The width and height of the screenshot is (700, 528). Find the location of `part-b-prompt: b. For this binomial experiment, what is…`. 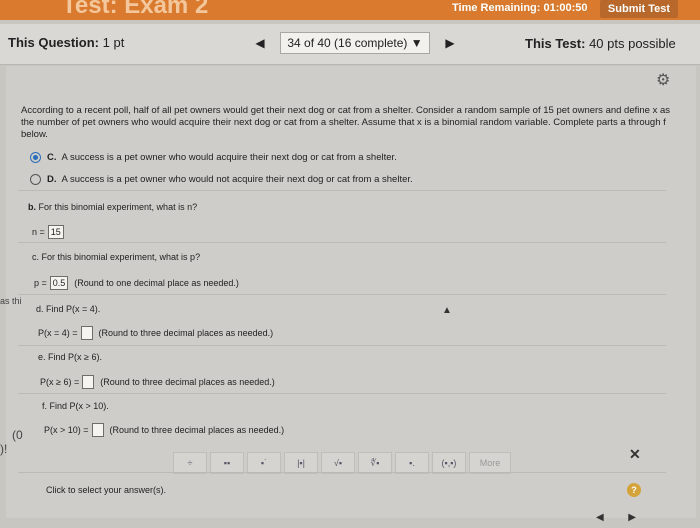

part-b-prompt: b. For this binomial experiment, what is… is located at coordinates (112, 207).